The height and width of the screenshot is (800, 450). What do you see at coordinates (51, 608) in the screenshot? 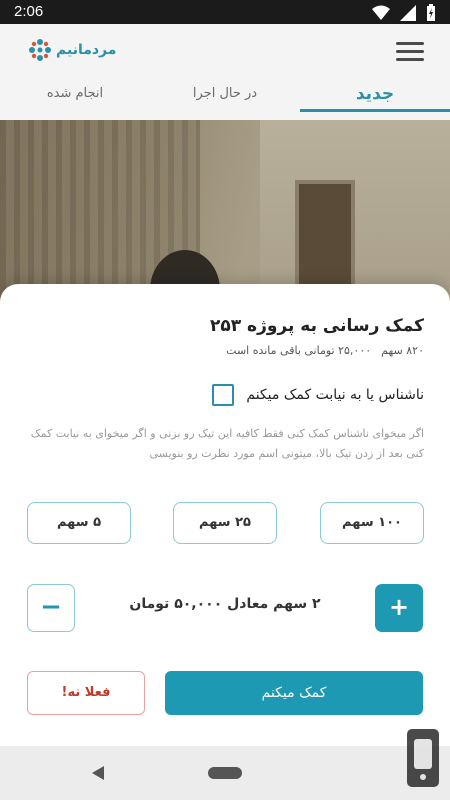
I see `decrease-button: −` at bounding box center [51, 608].